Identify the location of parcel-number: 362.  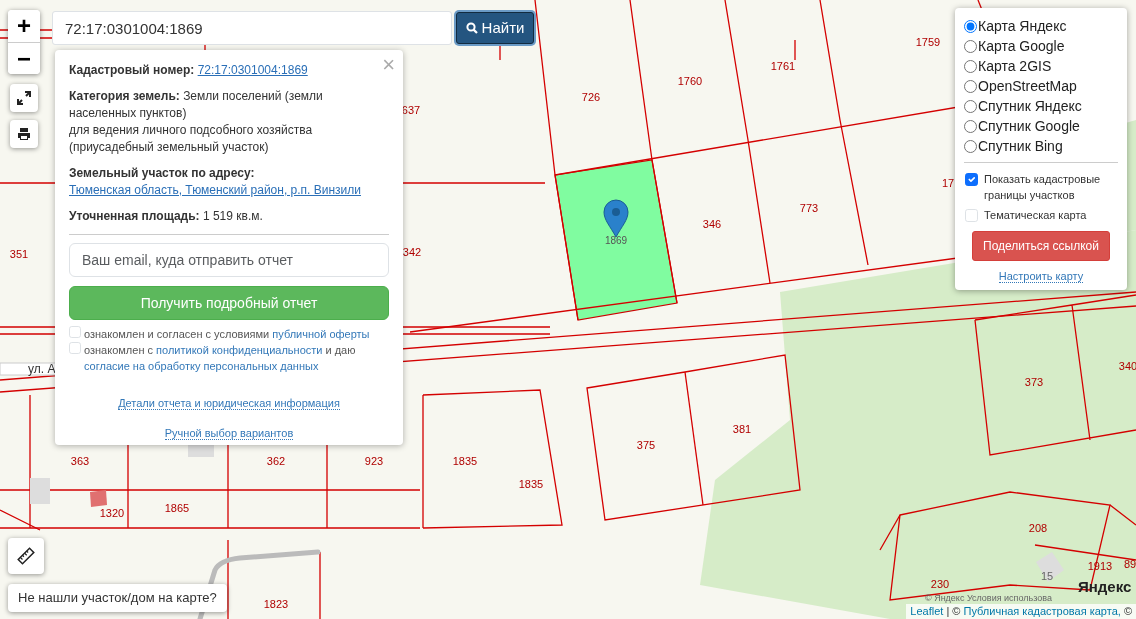
(276, 461).